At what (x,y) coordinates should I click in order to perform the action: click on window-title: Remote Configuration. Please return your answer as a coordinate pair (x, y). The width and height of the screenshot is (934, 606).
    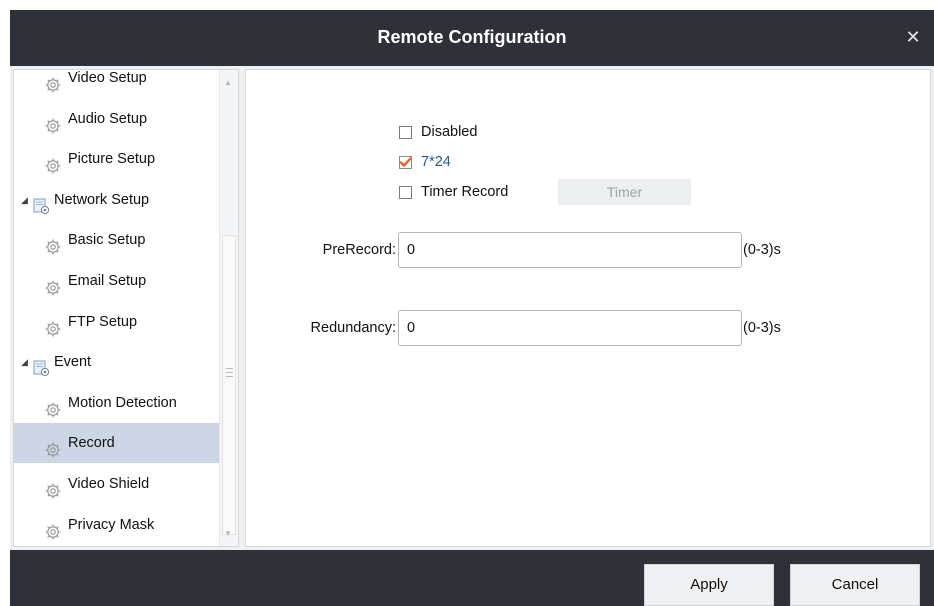
    Looking at the image, I should click on (472, 37).